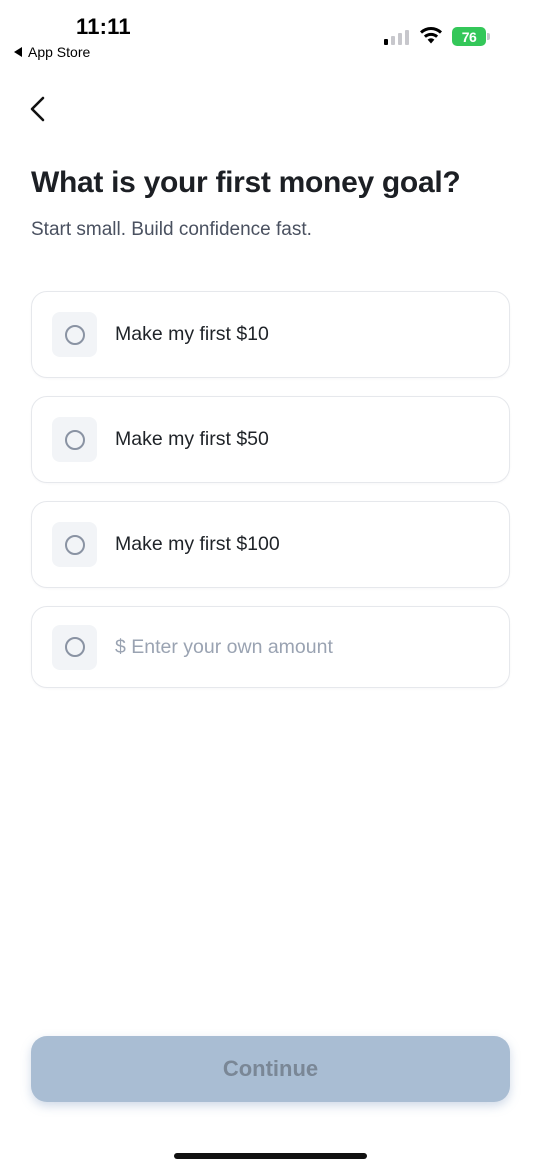 The image size is (540, 1170). Describe the element at coordinates (295, 647) in the screenshot. I see `custom-amount-input` at that location.